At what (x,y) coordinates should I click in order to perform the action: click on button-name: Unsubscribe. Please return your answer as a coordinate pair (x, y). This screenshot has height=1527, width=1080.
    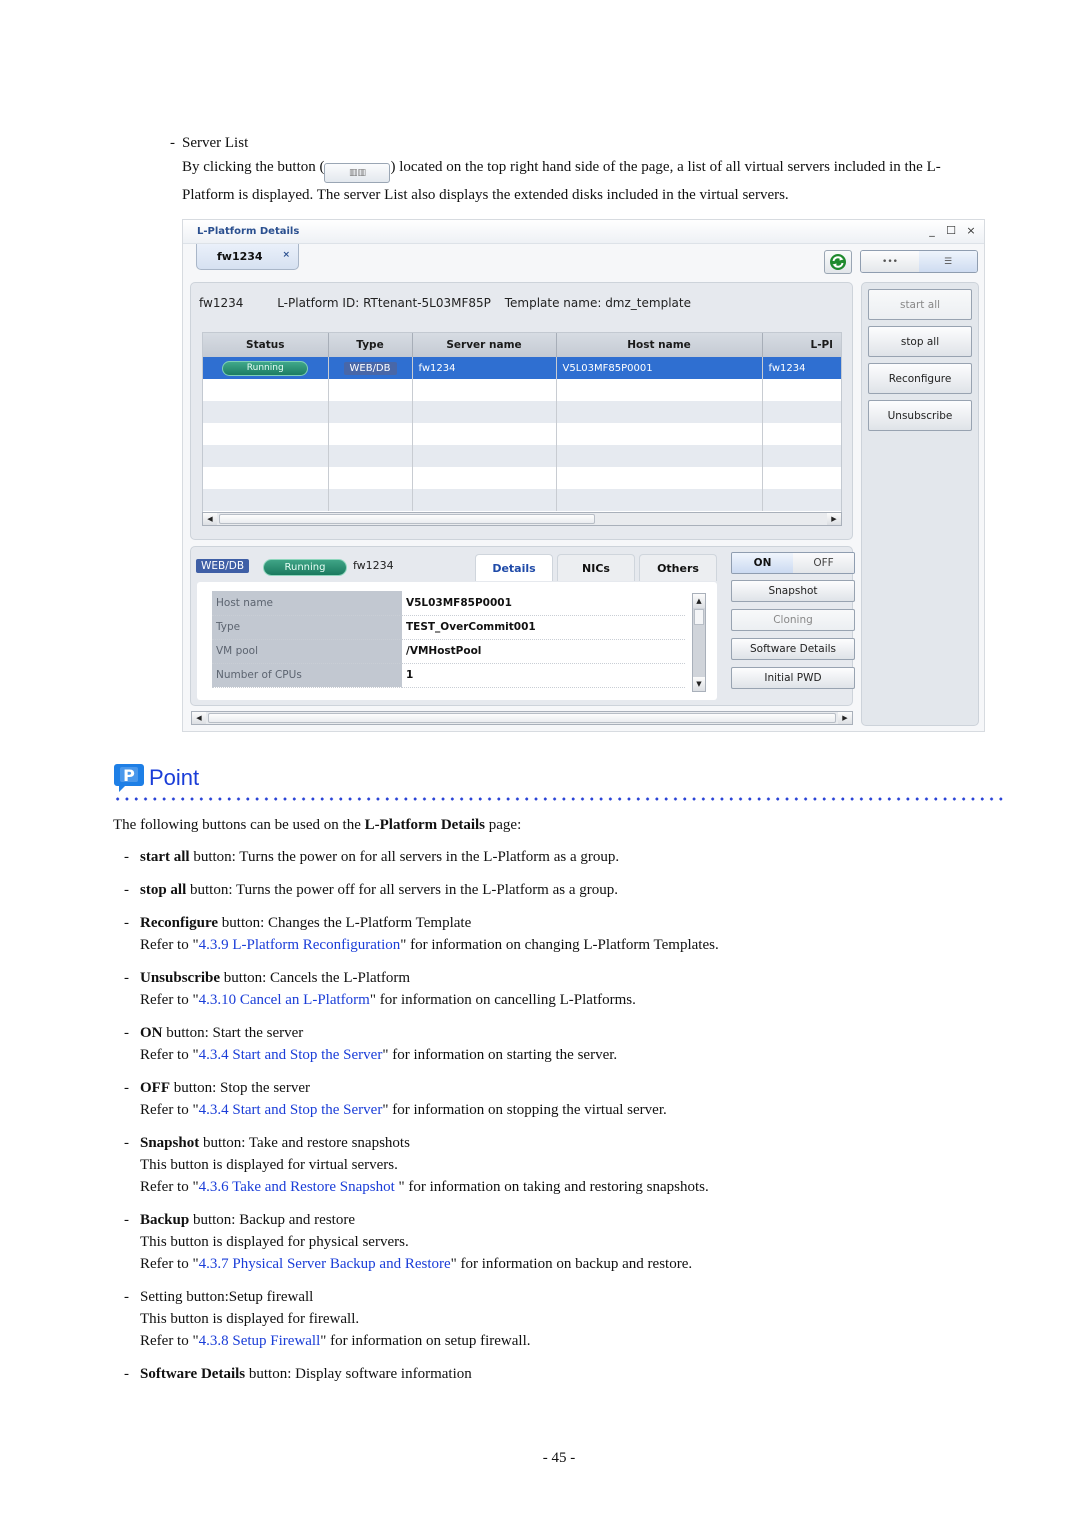
    Looking at the image, I should click on (180, 978).